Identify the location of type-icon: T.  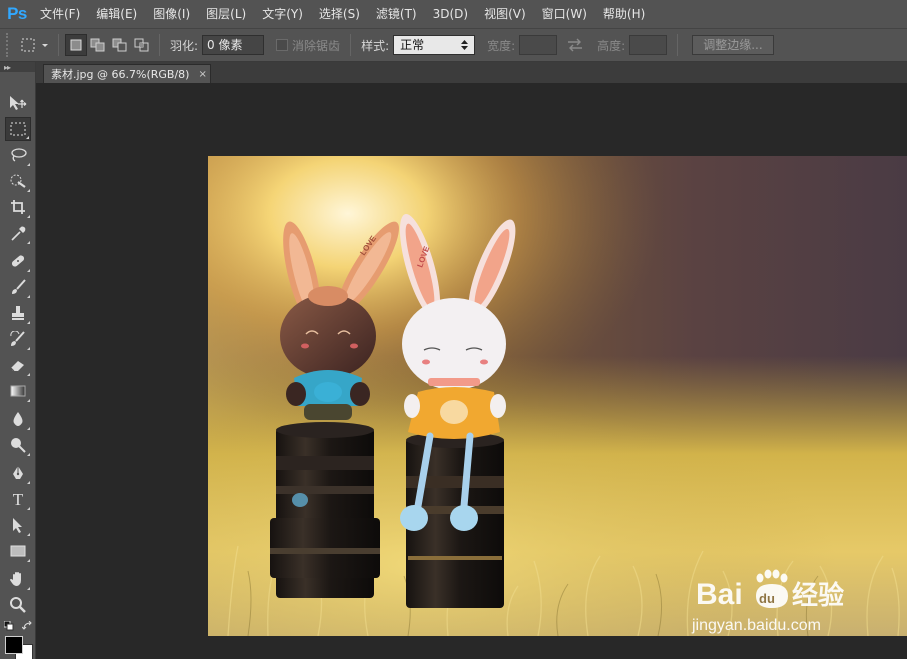
(18, 499).